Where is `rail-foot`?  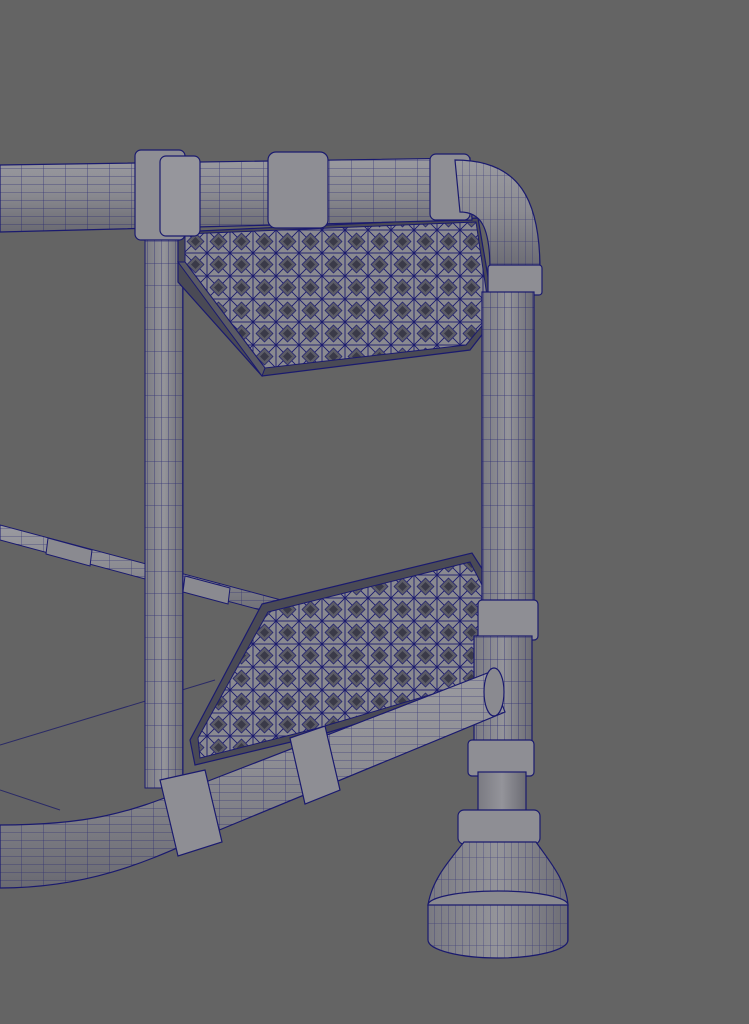
rail-foot is located at coordinates (498, 884).